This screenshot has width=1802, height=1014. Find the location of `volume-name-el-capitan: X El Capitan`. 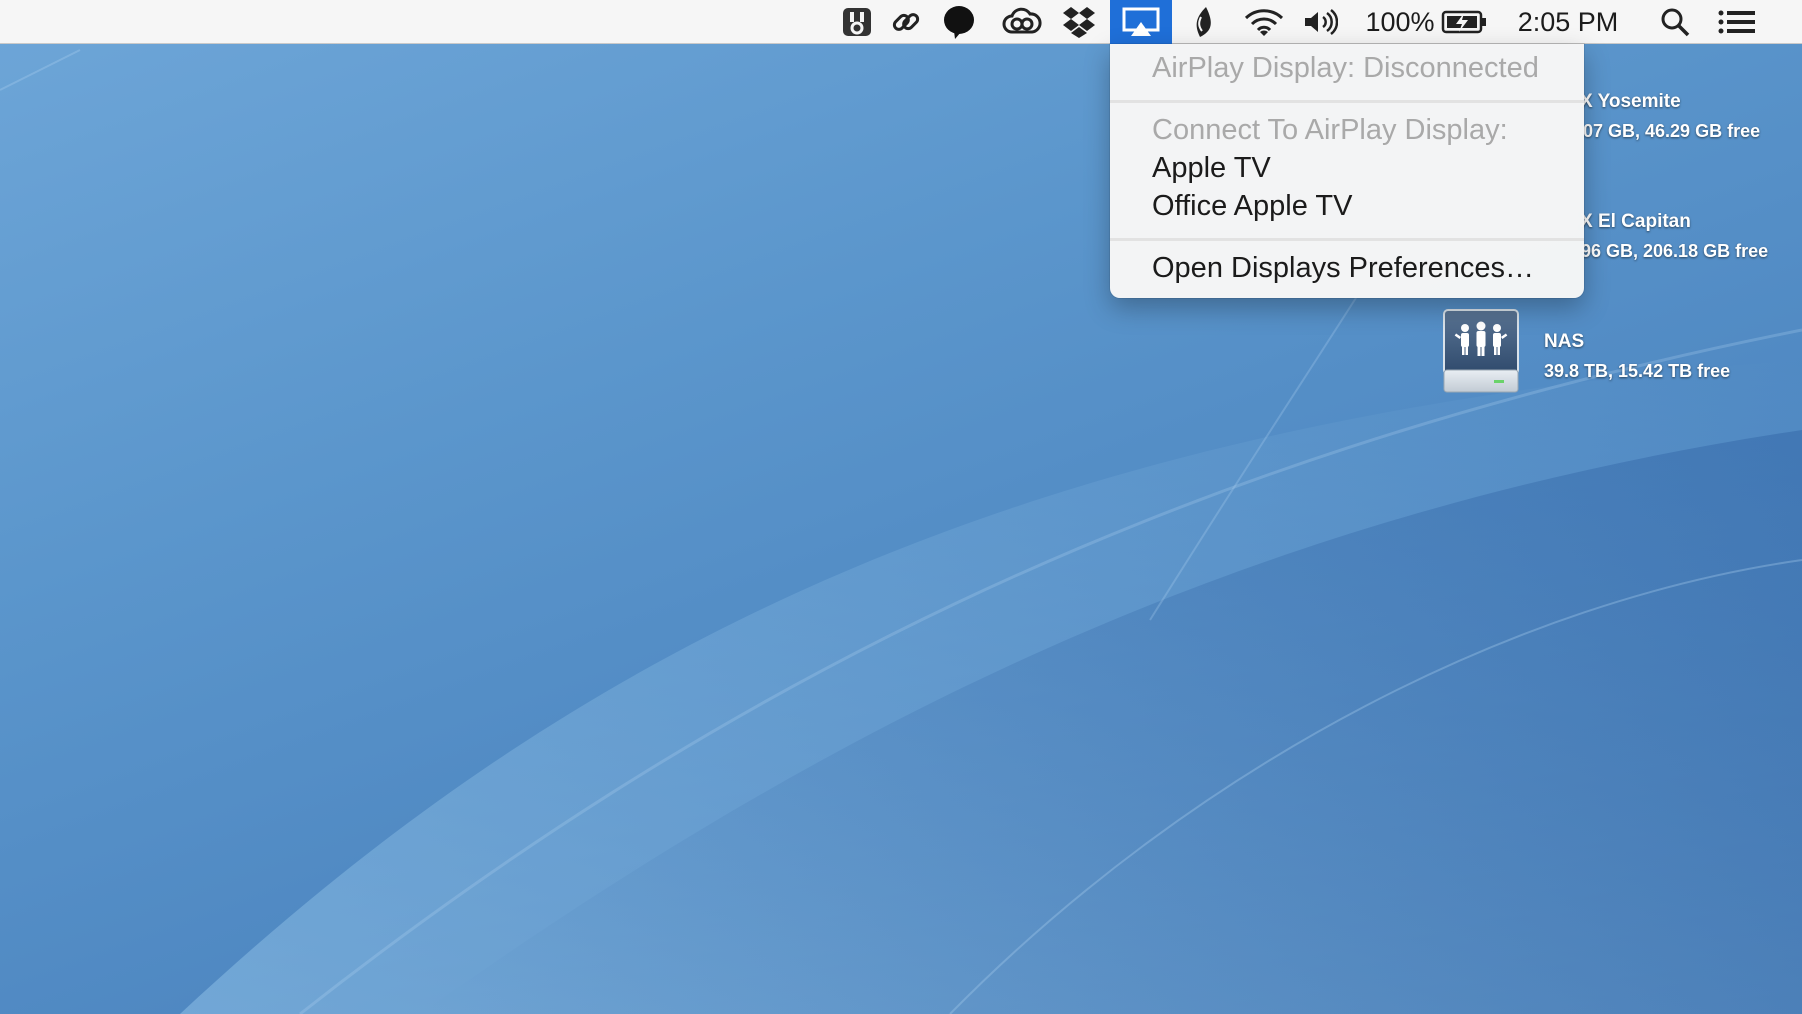

volume-name-el-capitan: X El Capitan is located at coordinates (1635, 222).